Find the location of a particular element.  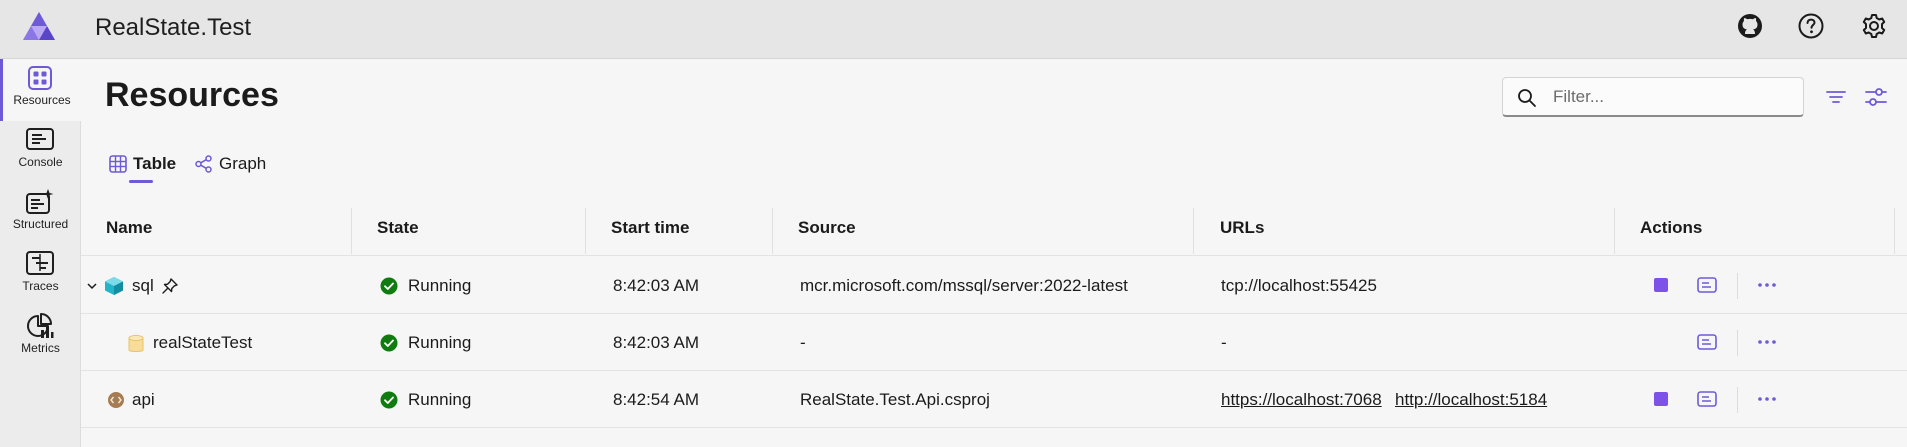

tab-table: Table is located at coordinates (149, 167).